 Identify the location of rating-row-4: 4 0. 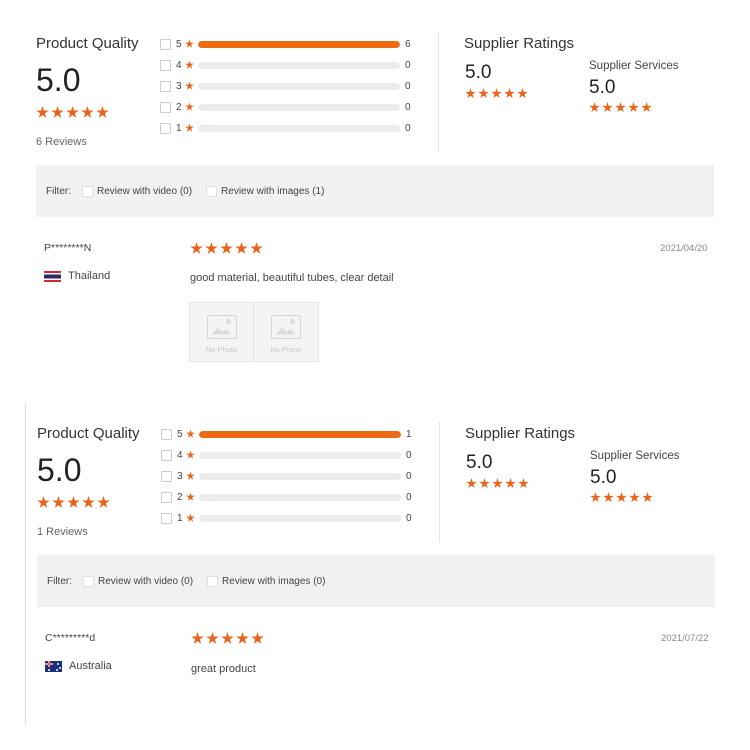
(286, 455).